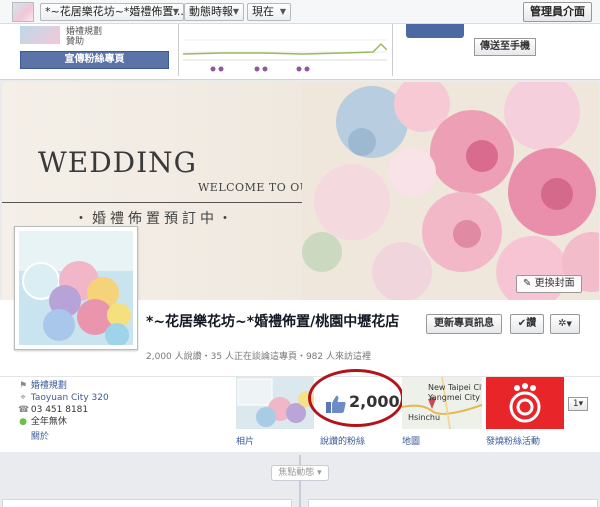  I want to click on profile-picture-image, so click(76, 288).